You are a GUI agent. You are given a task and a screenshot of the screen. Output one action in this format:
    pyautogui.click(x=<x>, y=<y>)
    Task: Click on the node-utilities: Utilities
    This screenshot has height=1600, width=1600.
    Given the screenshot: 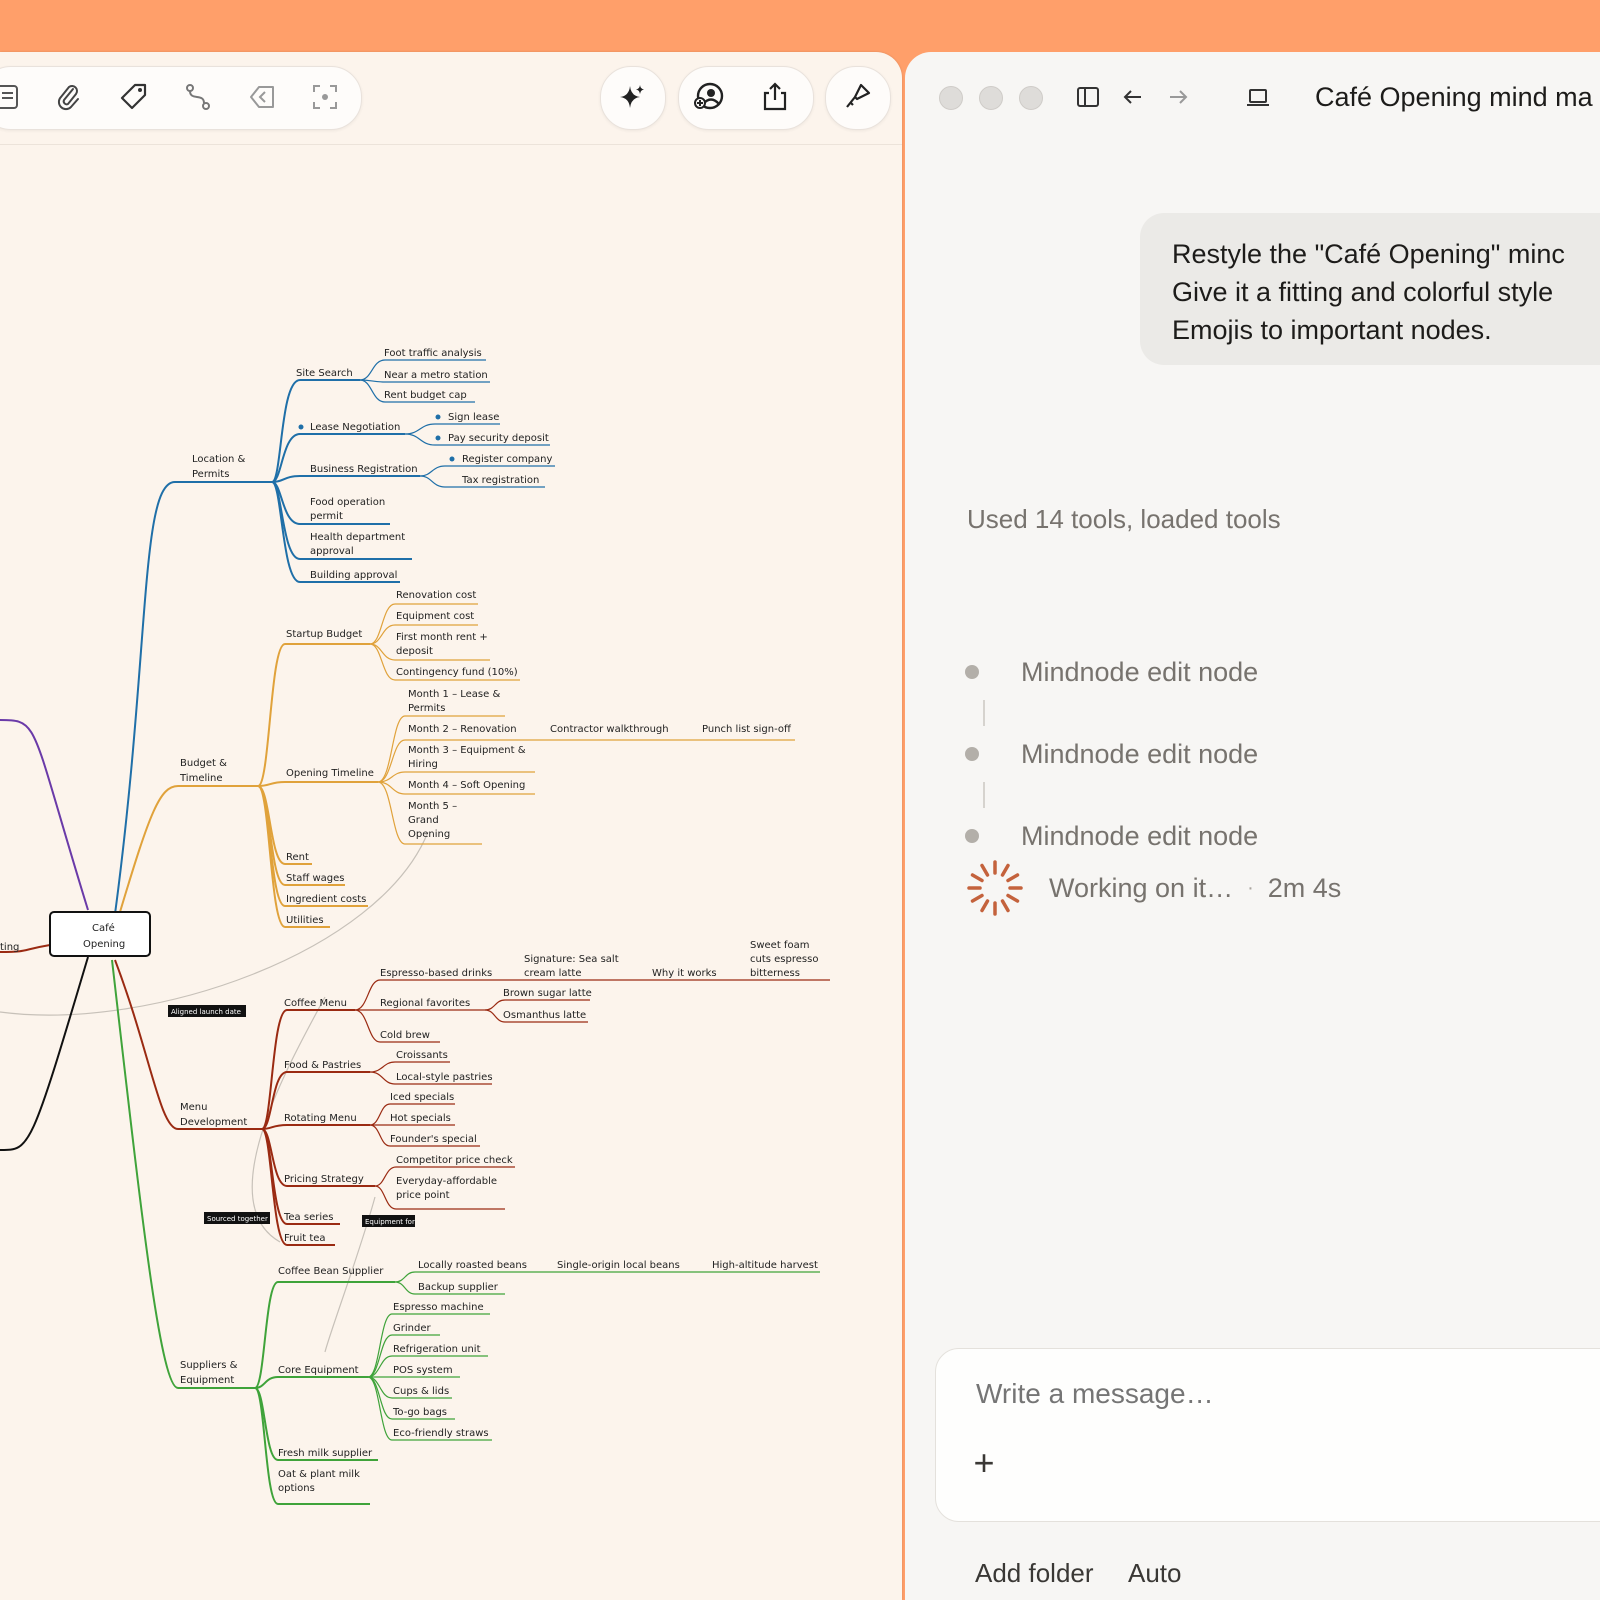 What is the action you would take?
    pyautogui.click(x=305, y=920)
    